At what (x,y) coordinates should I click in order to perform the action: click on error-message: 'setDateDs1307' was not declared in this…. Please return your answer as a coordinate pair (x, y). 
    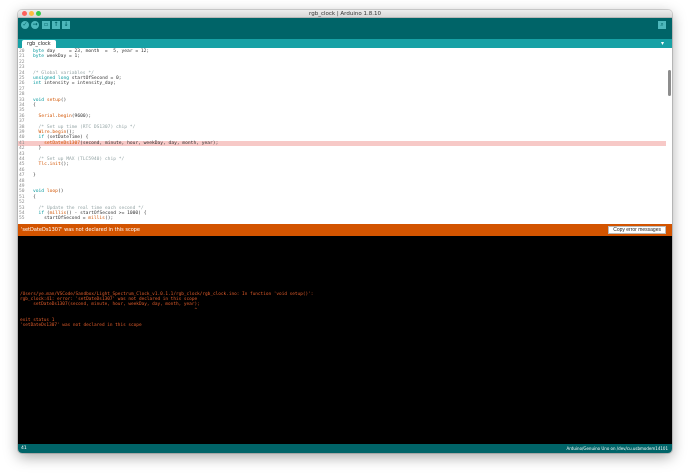
    Looking at the image, I should click on (80, 230).